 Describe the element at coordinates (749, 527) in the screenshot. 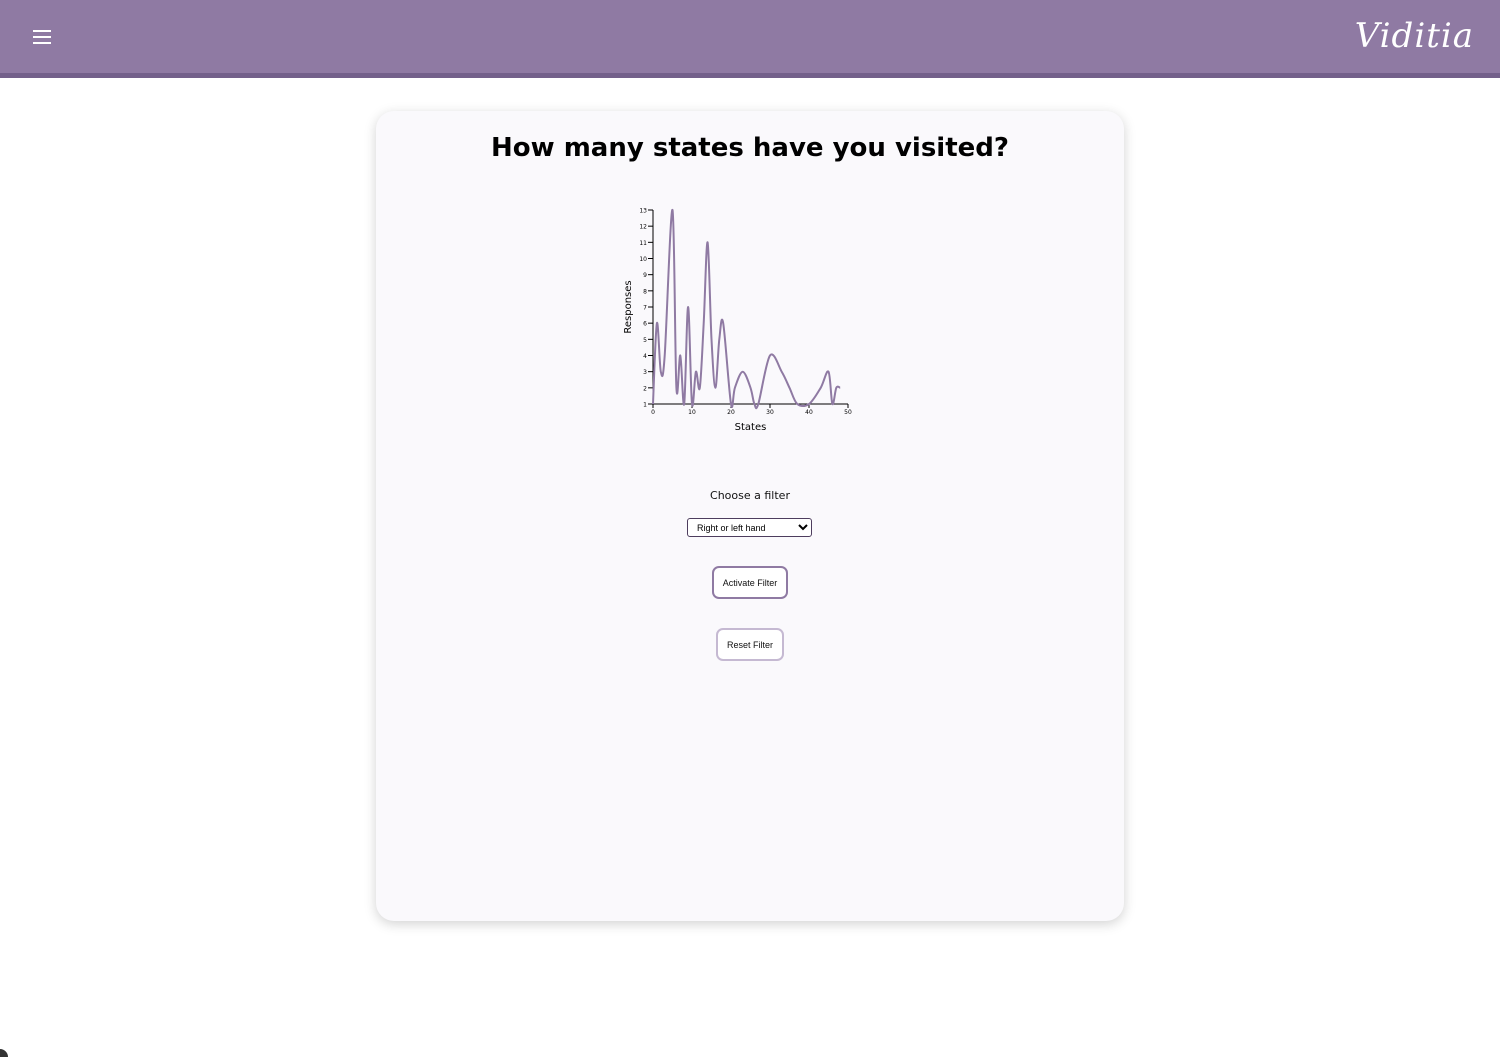

I see `filter-select: Right or left hand` at that location.